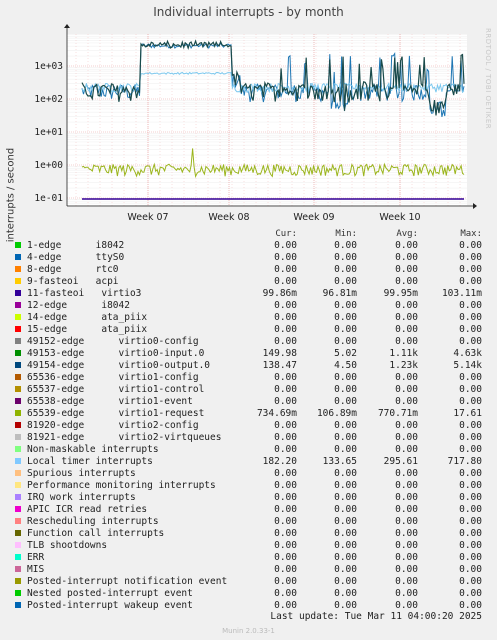 The width and height of the screenshot is (497, 640). Describe the element at coordinates (113, 341) in the screenshot. I see `legend-label: 49152-edge virtio0-config` at that location.